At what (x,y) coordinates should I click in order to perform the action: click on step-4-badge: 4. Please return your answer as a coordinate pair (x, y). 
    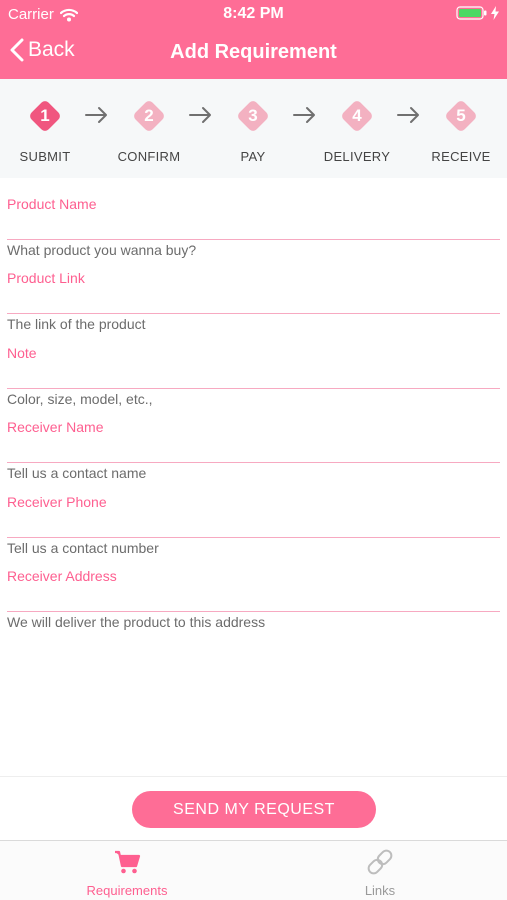
    Looking at the image, I should click on (357, 116).